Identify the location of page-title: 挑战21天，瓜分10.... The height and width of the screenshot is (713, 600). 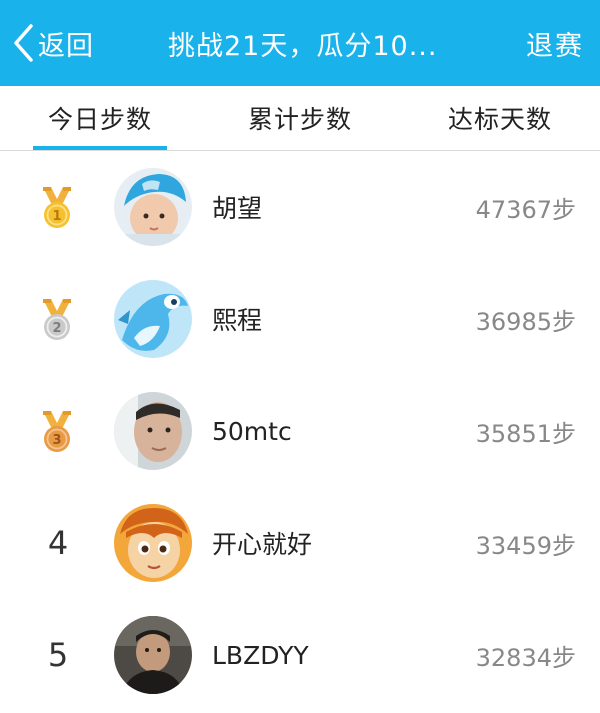
(303, 46).